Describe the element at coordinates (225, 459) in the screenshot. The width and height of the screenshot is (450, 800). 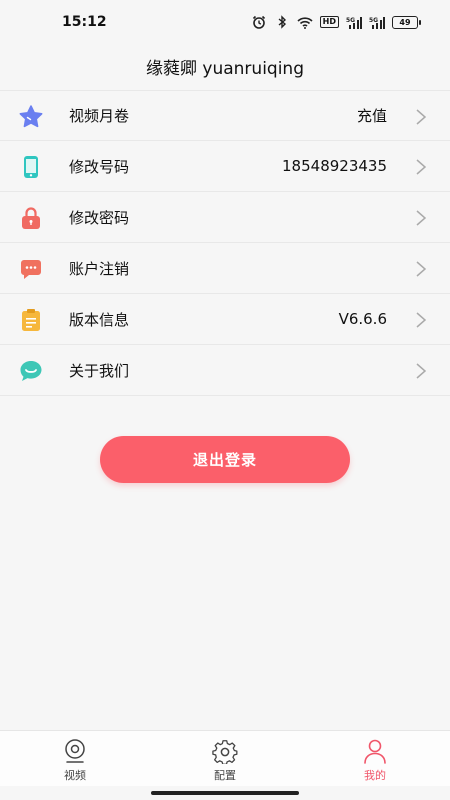
I see `logout-button: 退出登录` at that location.